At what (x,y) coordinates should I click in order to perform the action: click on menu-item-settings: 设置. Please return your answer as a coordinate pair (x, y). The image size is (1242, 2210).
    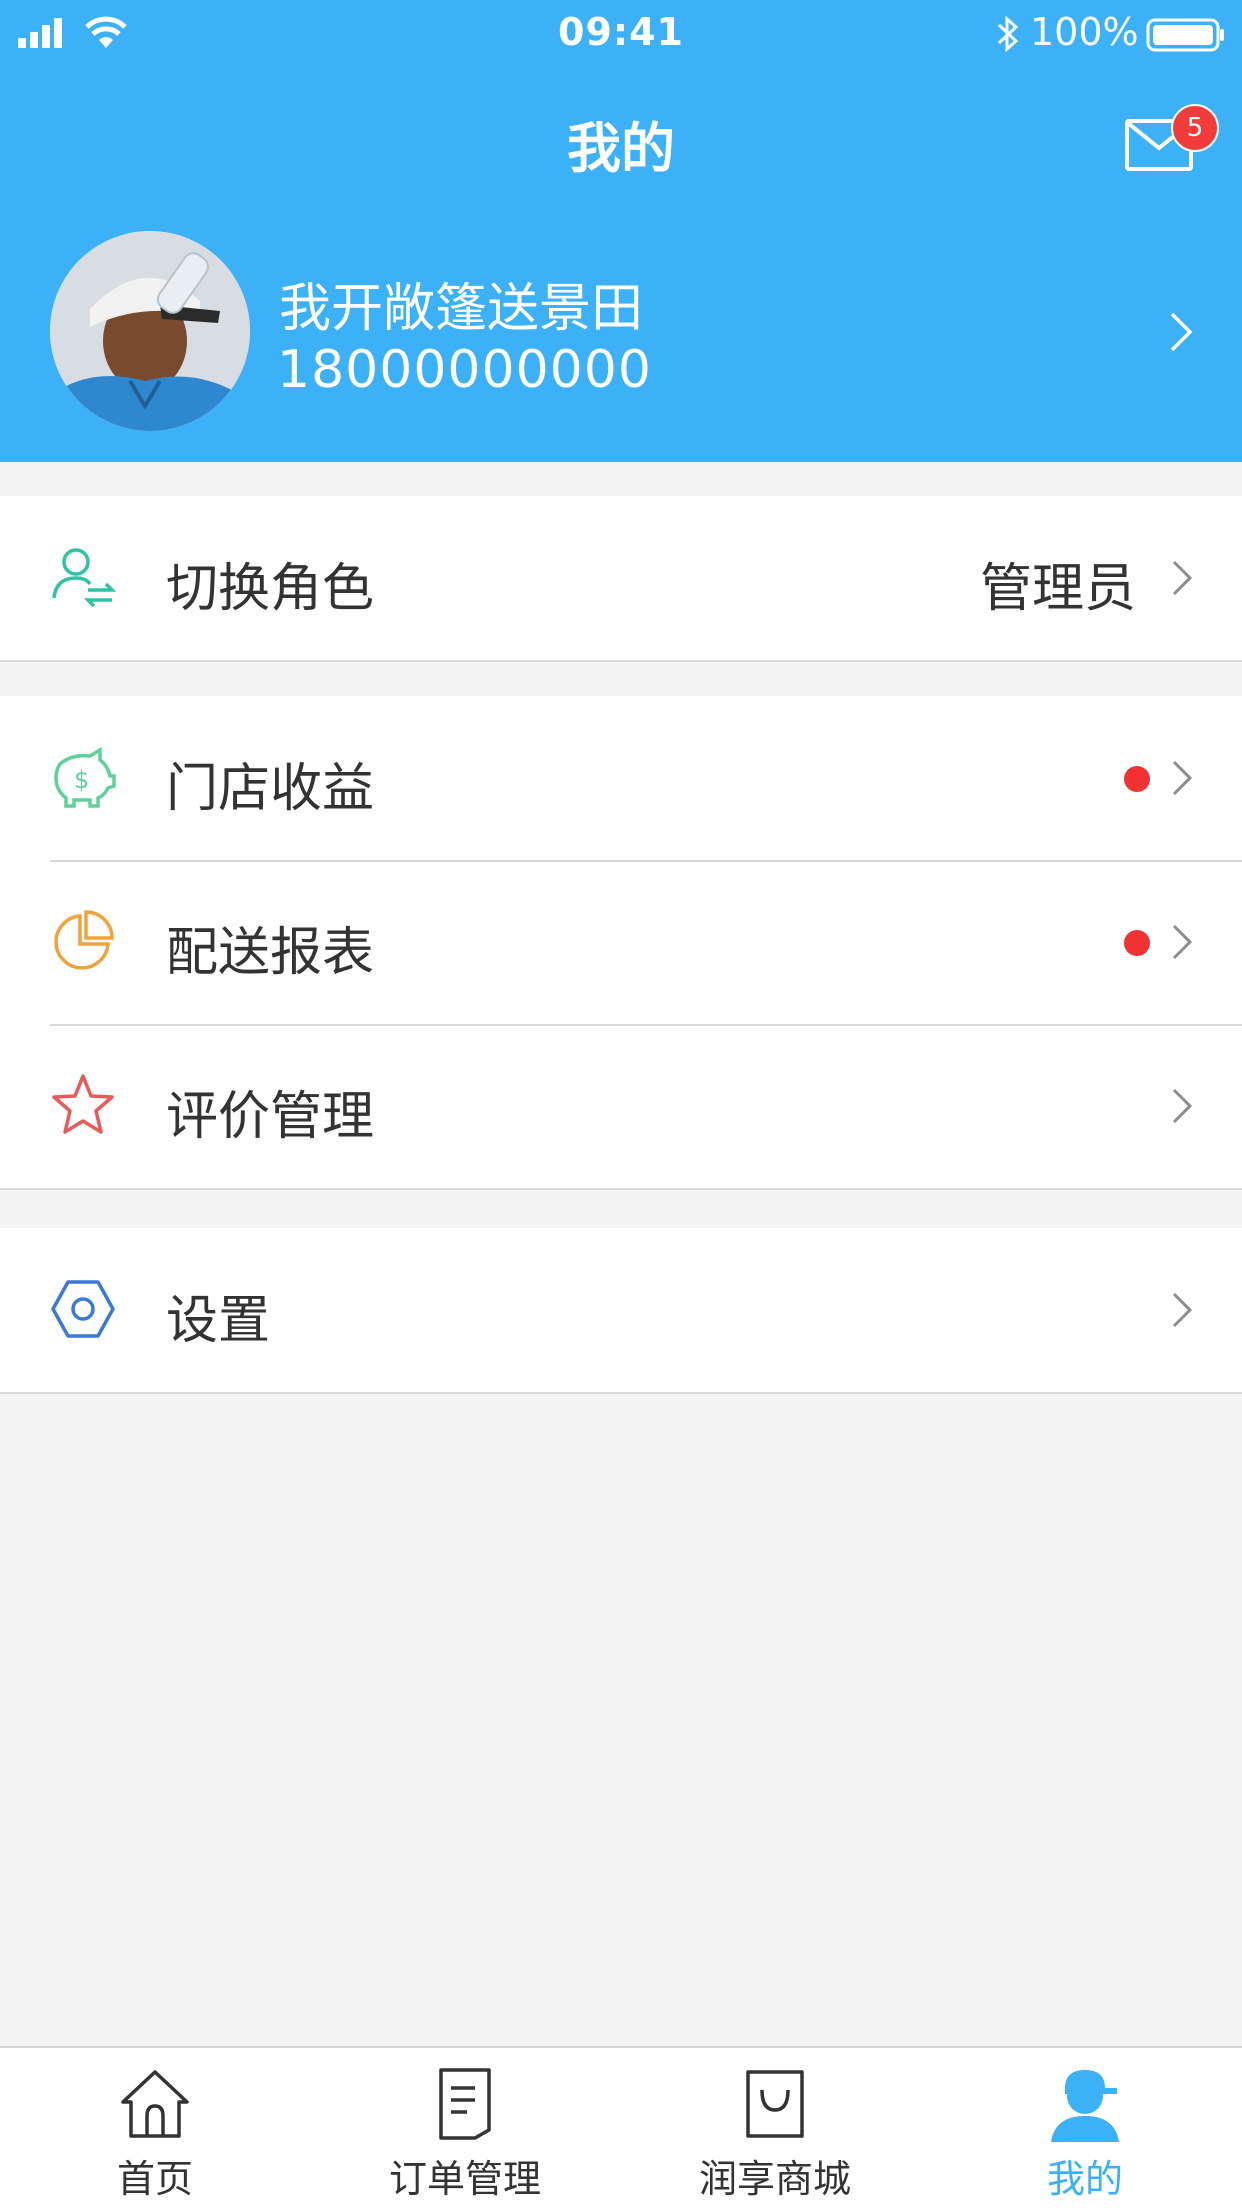
    Looking at the image, I should click on (621, 1310).